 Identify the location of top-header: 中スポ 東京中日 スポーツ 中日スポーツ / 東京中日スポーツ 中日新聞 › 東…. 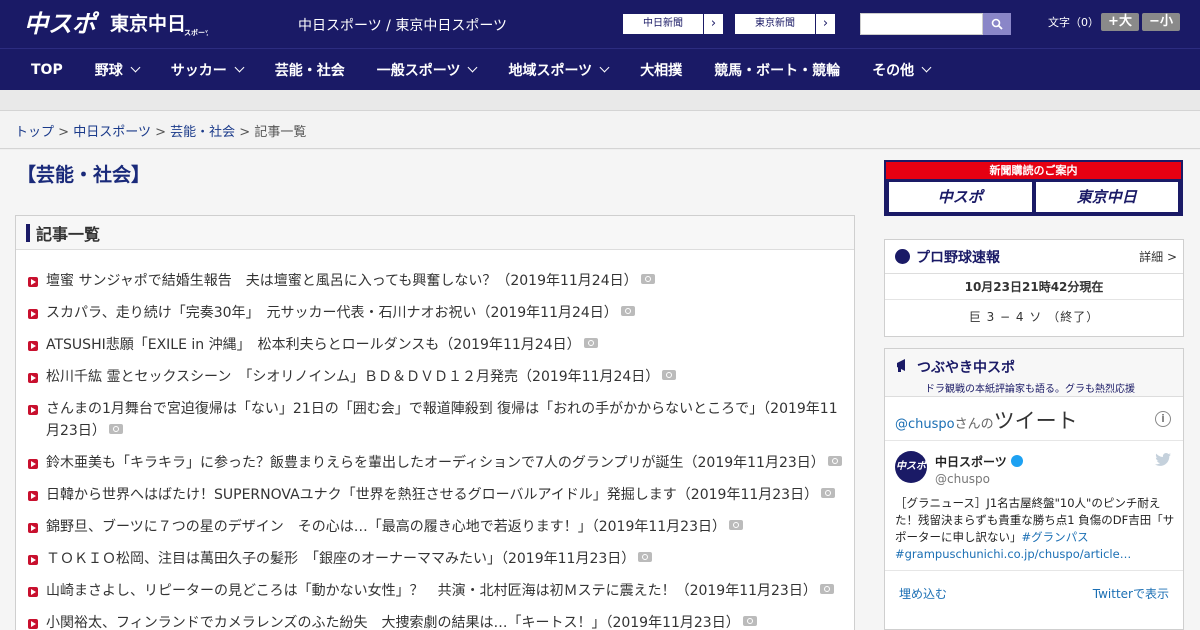
(600, 24).